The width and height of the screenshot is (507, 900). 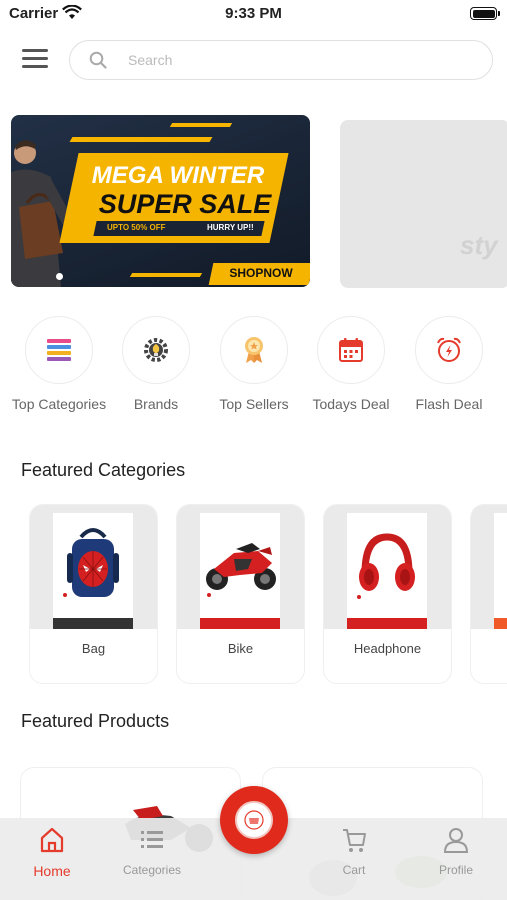 What do you see at coordinates (156, 404) in the screenshot?
I see `quick-link-label: Brands` at bounding box center [156, 404].